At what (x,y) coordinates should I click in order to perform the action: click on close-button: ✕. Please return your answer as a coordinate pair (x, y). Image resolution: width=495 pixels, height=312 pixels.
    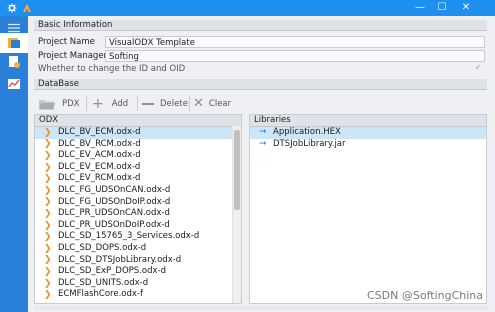
    Looking at the image, I should click on (466, 8).